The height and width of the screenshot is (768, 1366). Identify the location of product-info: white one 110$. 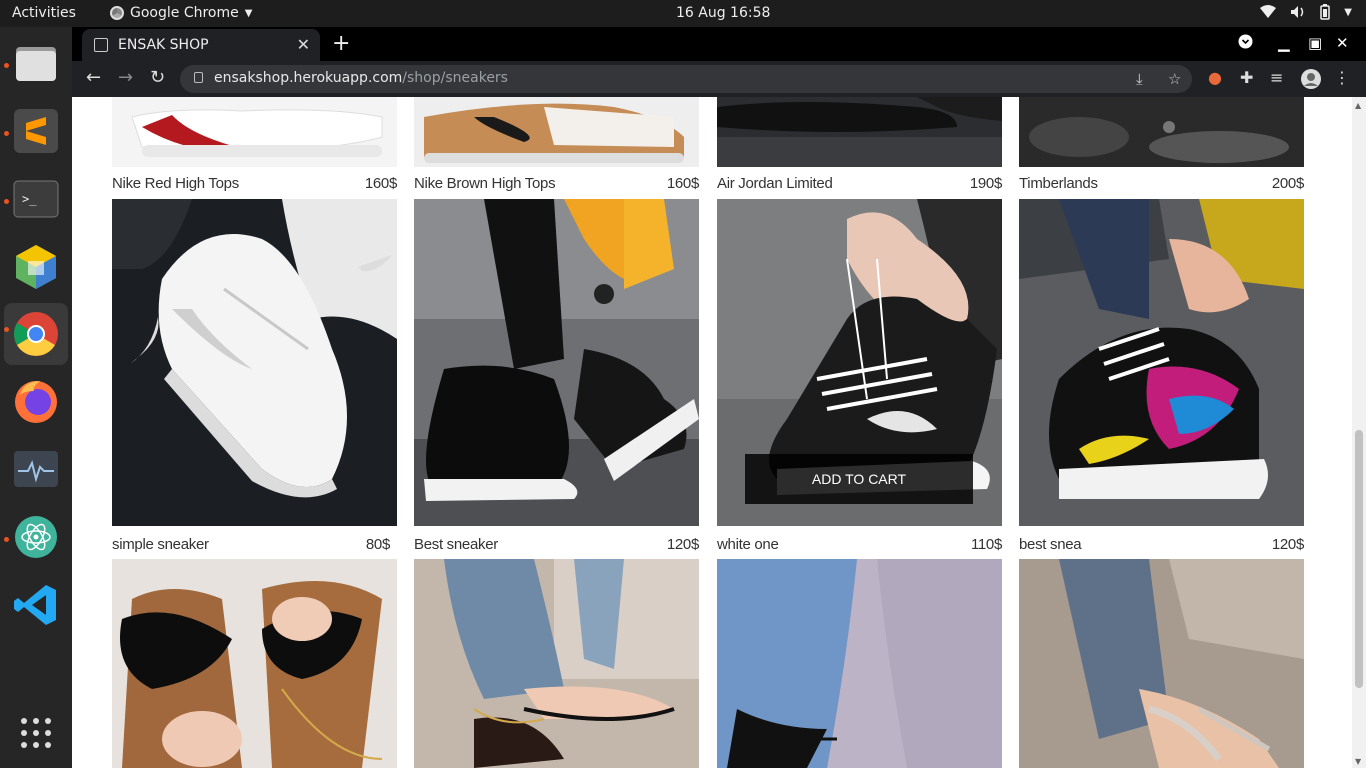
(859, 545).